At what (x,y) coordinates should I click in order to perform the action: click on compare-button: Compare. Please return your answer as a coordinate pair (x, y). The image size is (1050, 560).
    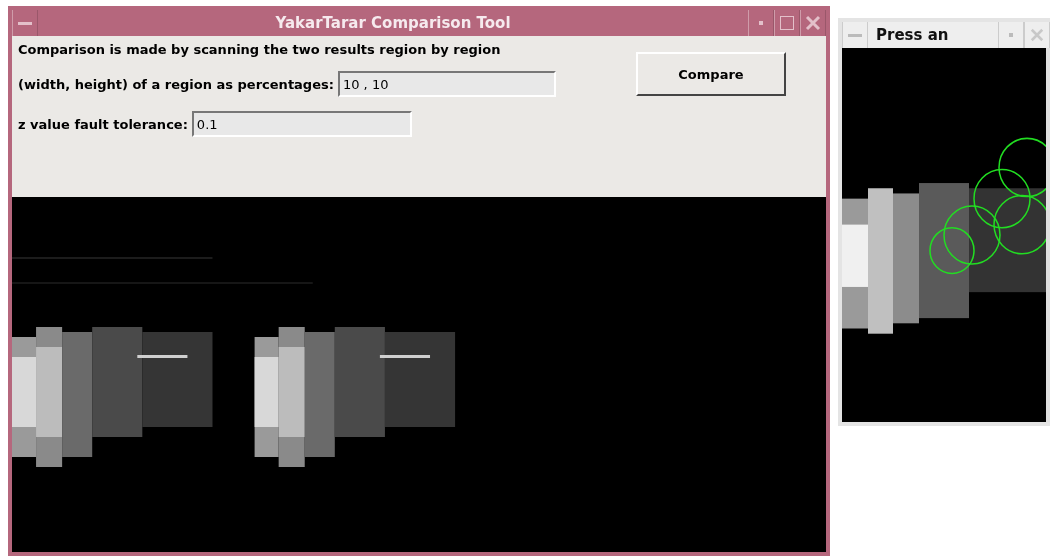
    Looking at the image, I should click on (711, 74).